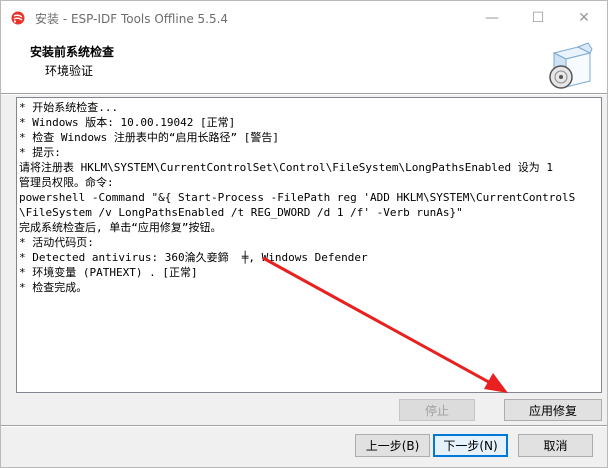 The image size is (608, 468). Describe the element at coordinates (392, 445) in the screenshot. I see `back-button: 上一步(B)` at that location.